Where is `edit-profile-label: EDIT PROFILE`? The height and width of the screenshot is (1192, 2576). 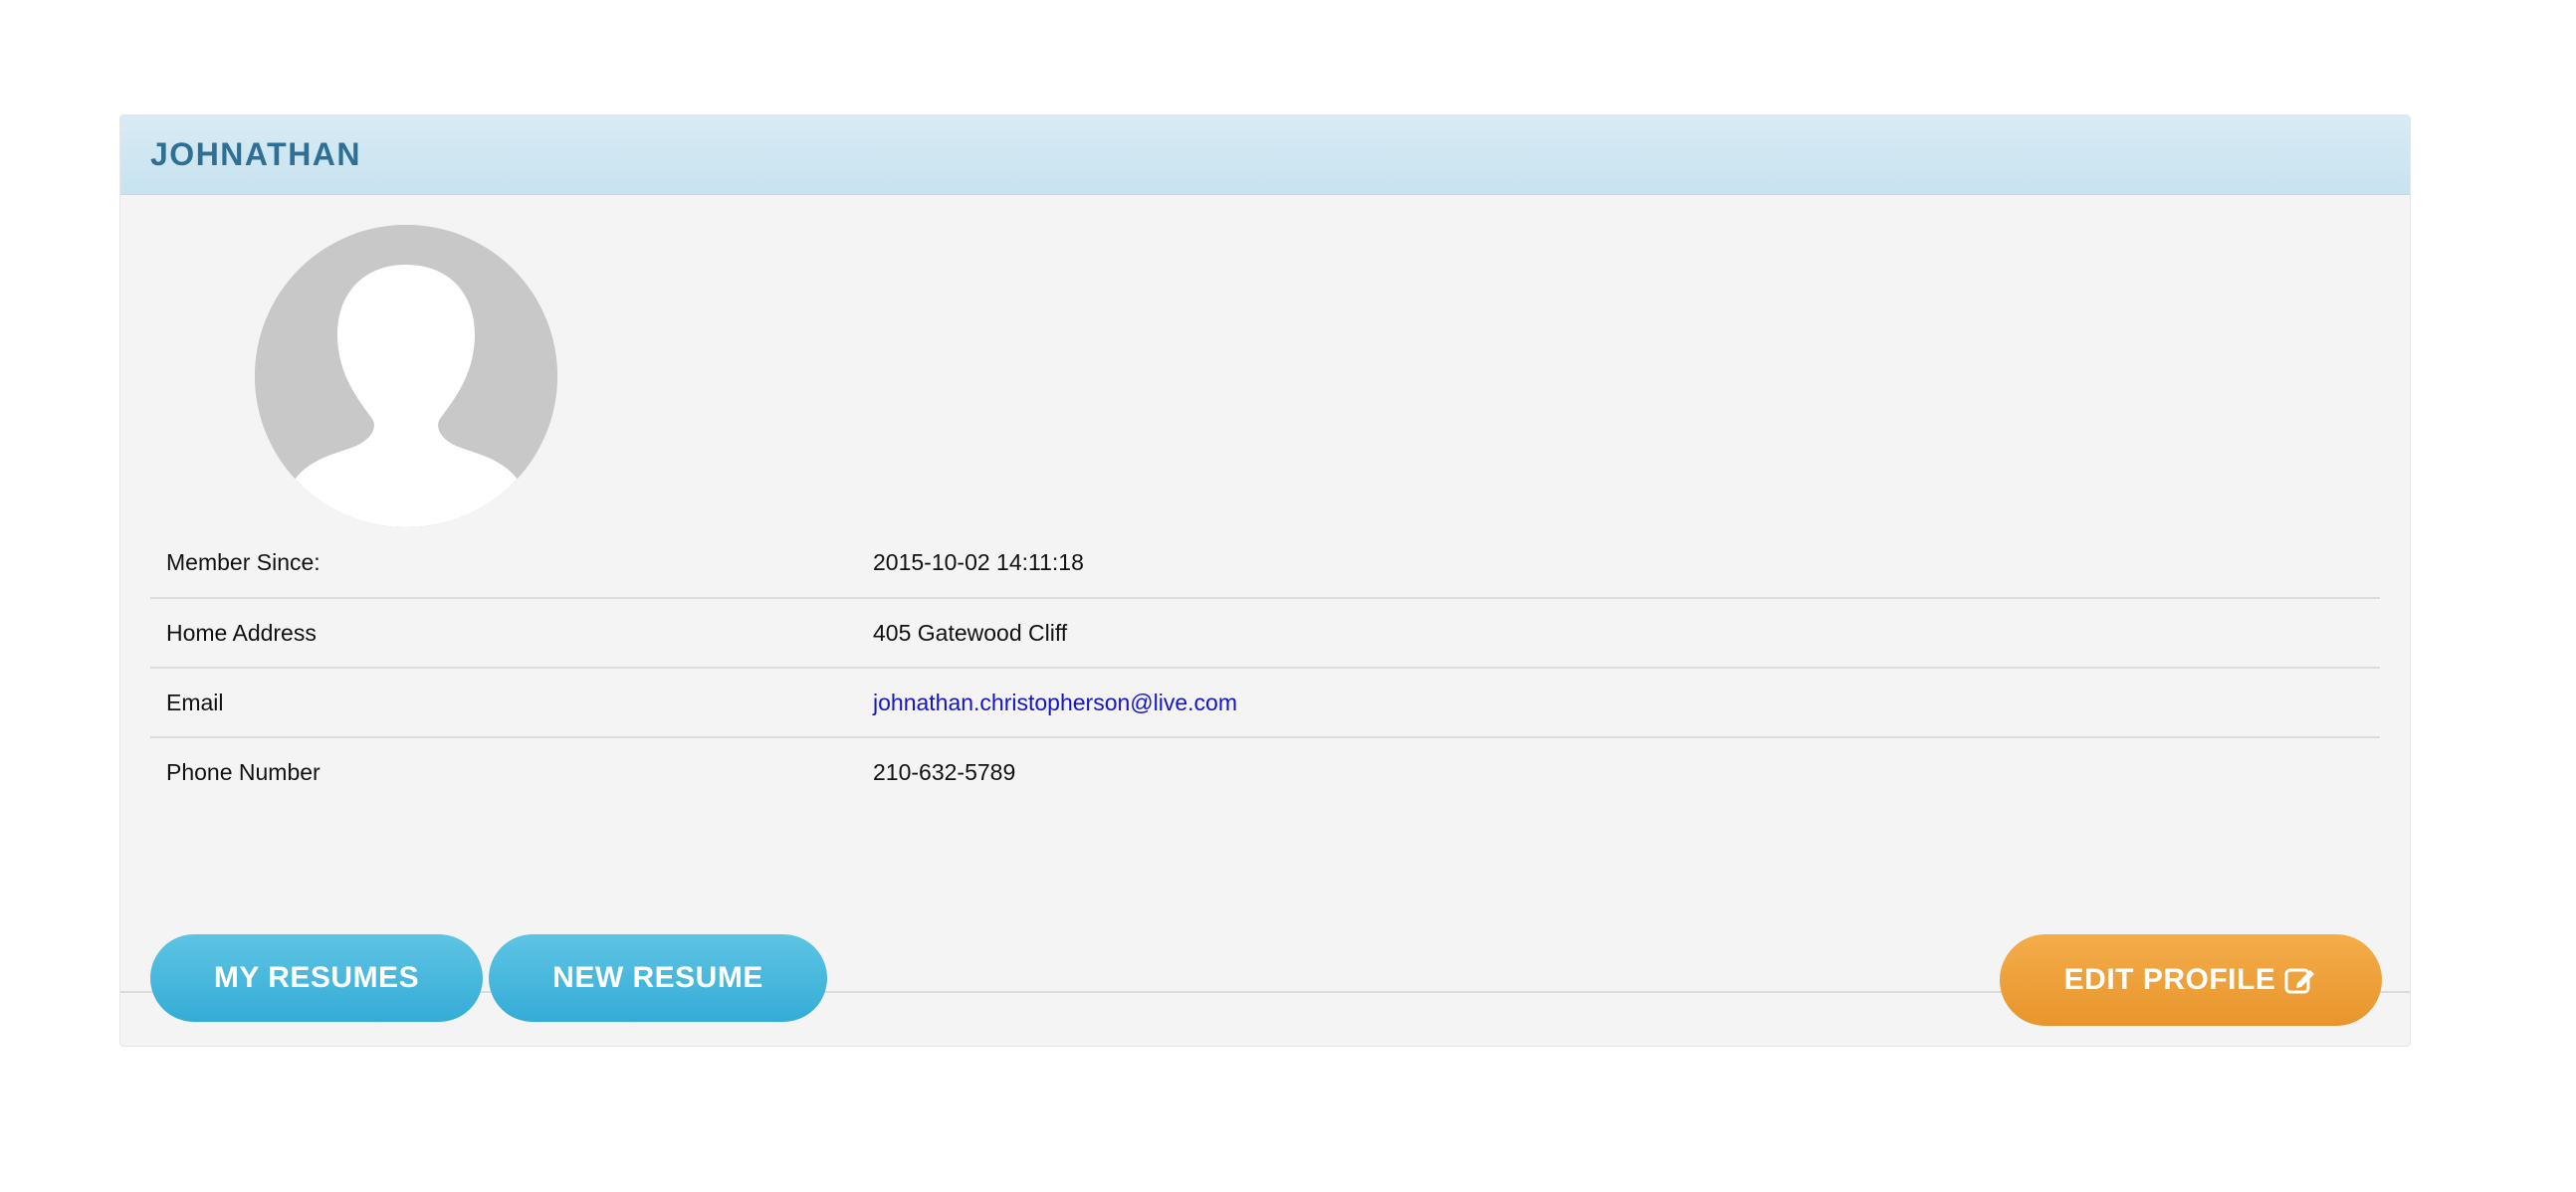 edit-profile-label: EDIT PROFILE is located at coordinates (2169, 980).